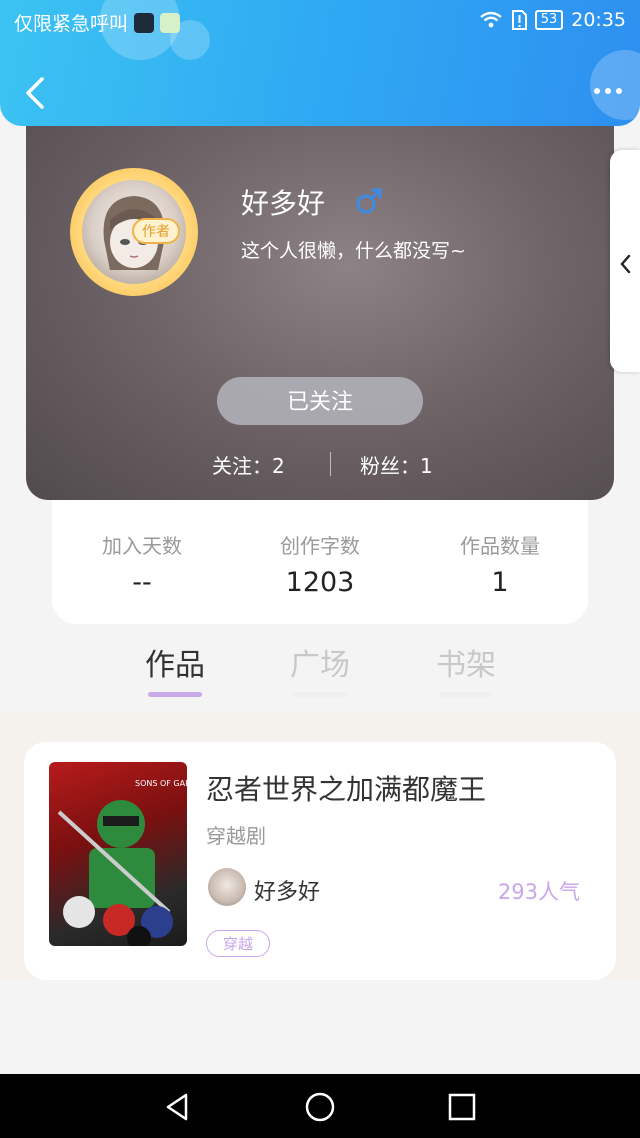 Image resolution: width=640 pixels, height=1138 pixels. Describe the element at coordinates (122, 862) in the screenshot. I see `cover-artwork: SONS OF GARMADON` at that location.